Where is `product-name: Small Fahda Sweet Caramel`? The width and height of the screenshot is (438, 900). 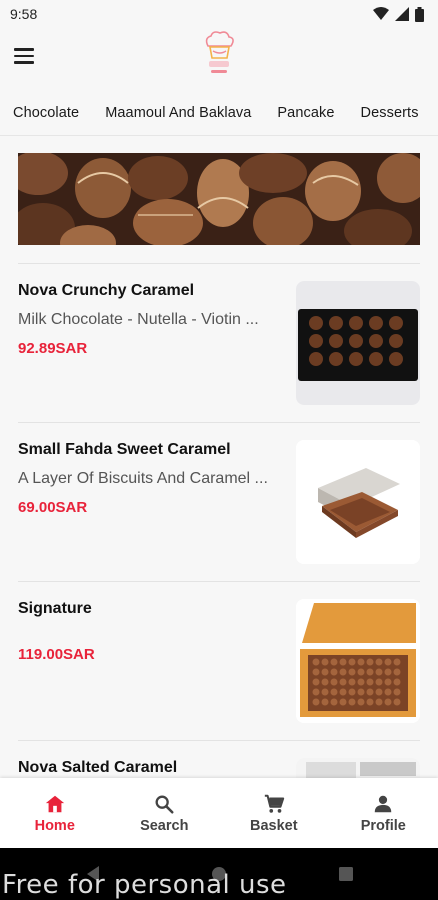 product-name: Small Fahda Sweet Caramel is located at coordinates (124, 449).